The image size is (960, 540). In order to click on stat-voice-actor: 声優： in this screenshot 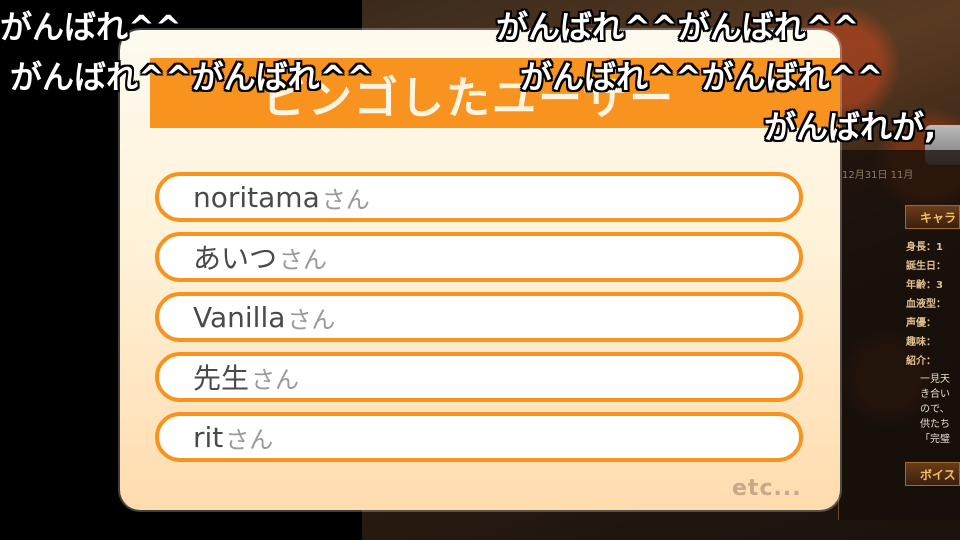, I will do `click(921, 323)`.